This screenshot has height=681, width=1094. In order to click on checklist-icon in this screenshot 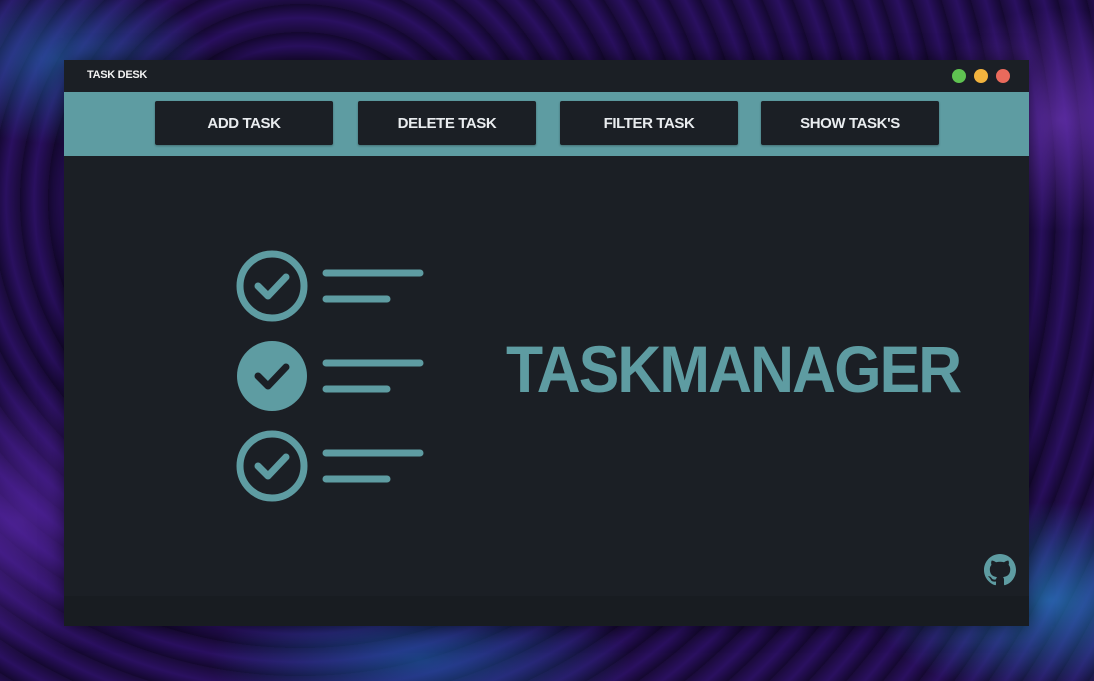, I will do `click(330, 376)`.